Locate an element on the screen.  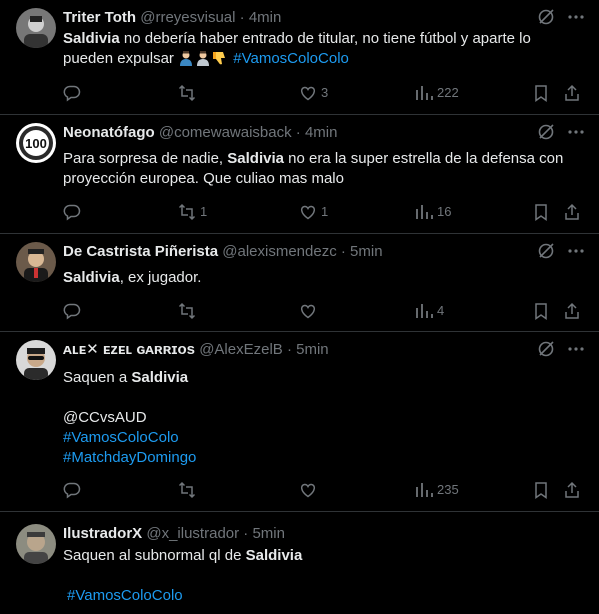
text-run: pueden expulsar is located at coordinates (121, 58).